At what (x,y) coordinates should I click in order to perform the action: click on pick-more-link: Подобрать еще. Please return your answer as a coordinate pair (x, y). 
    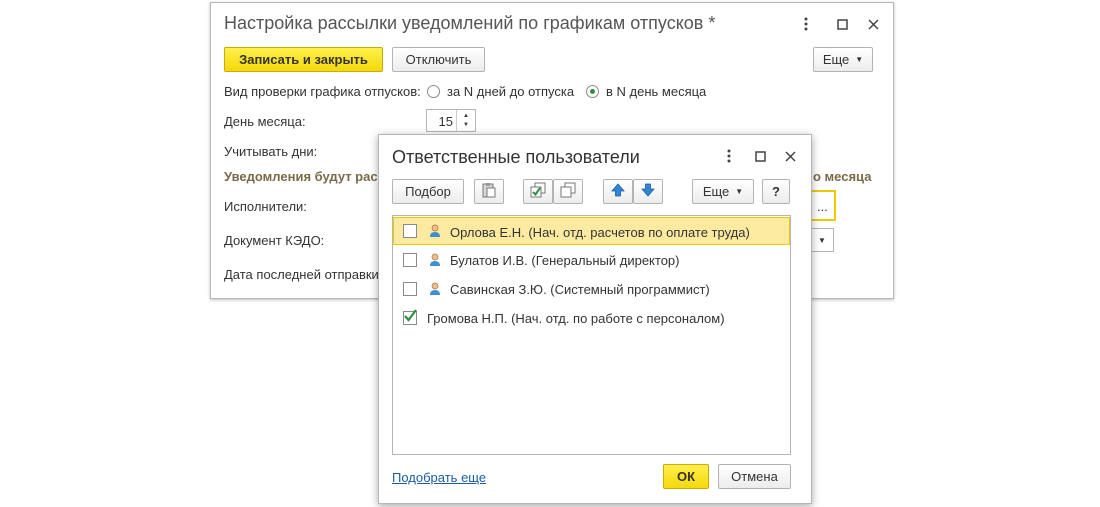
    Looking at the image, I should click on (439, 477).